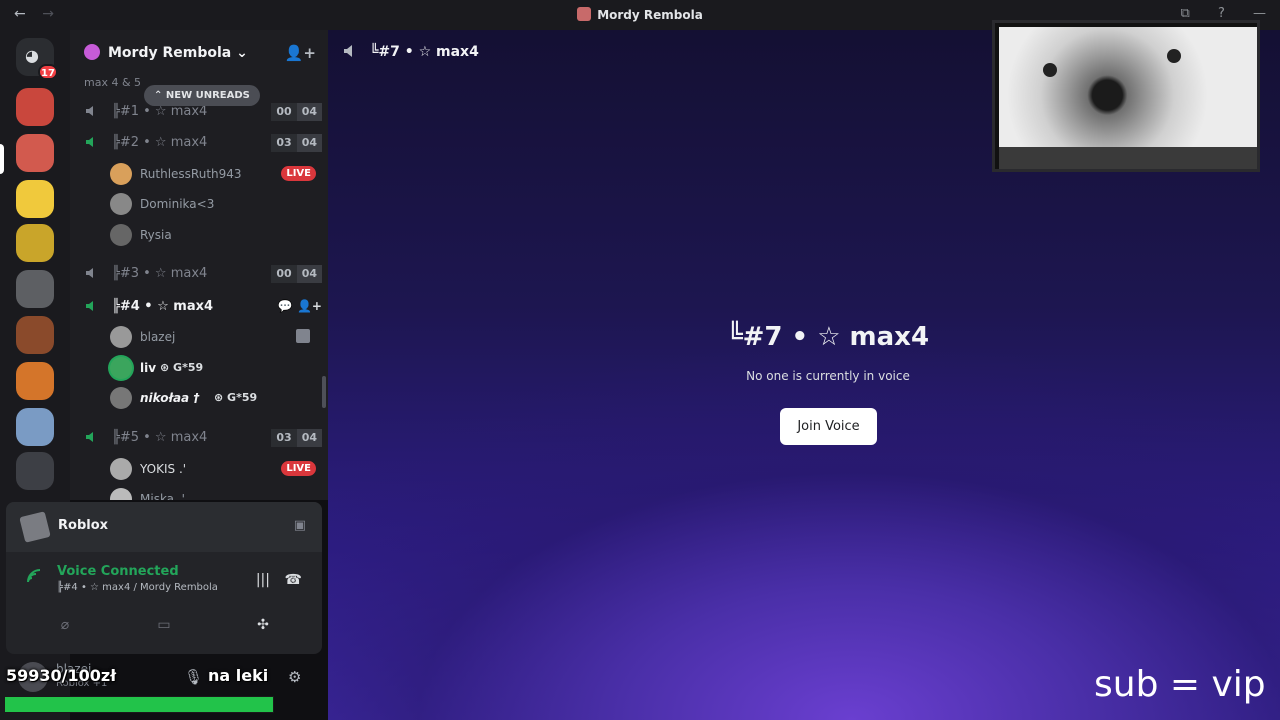 The height and width of the screenshot is (720, 1280). Describe the element at coordinates (410, 52) in the screenshot. I see `channel-header: ╚#7 • ☆ max4` at that location.